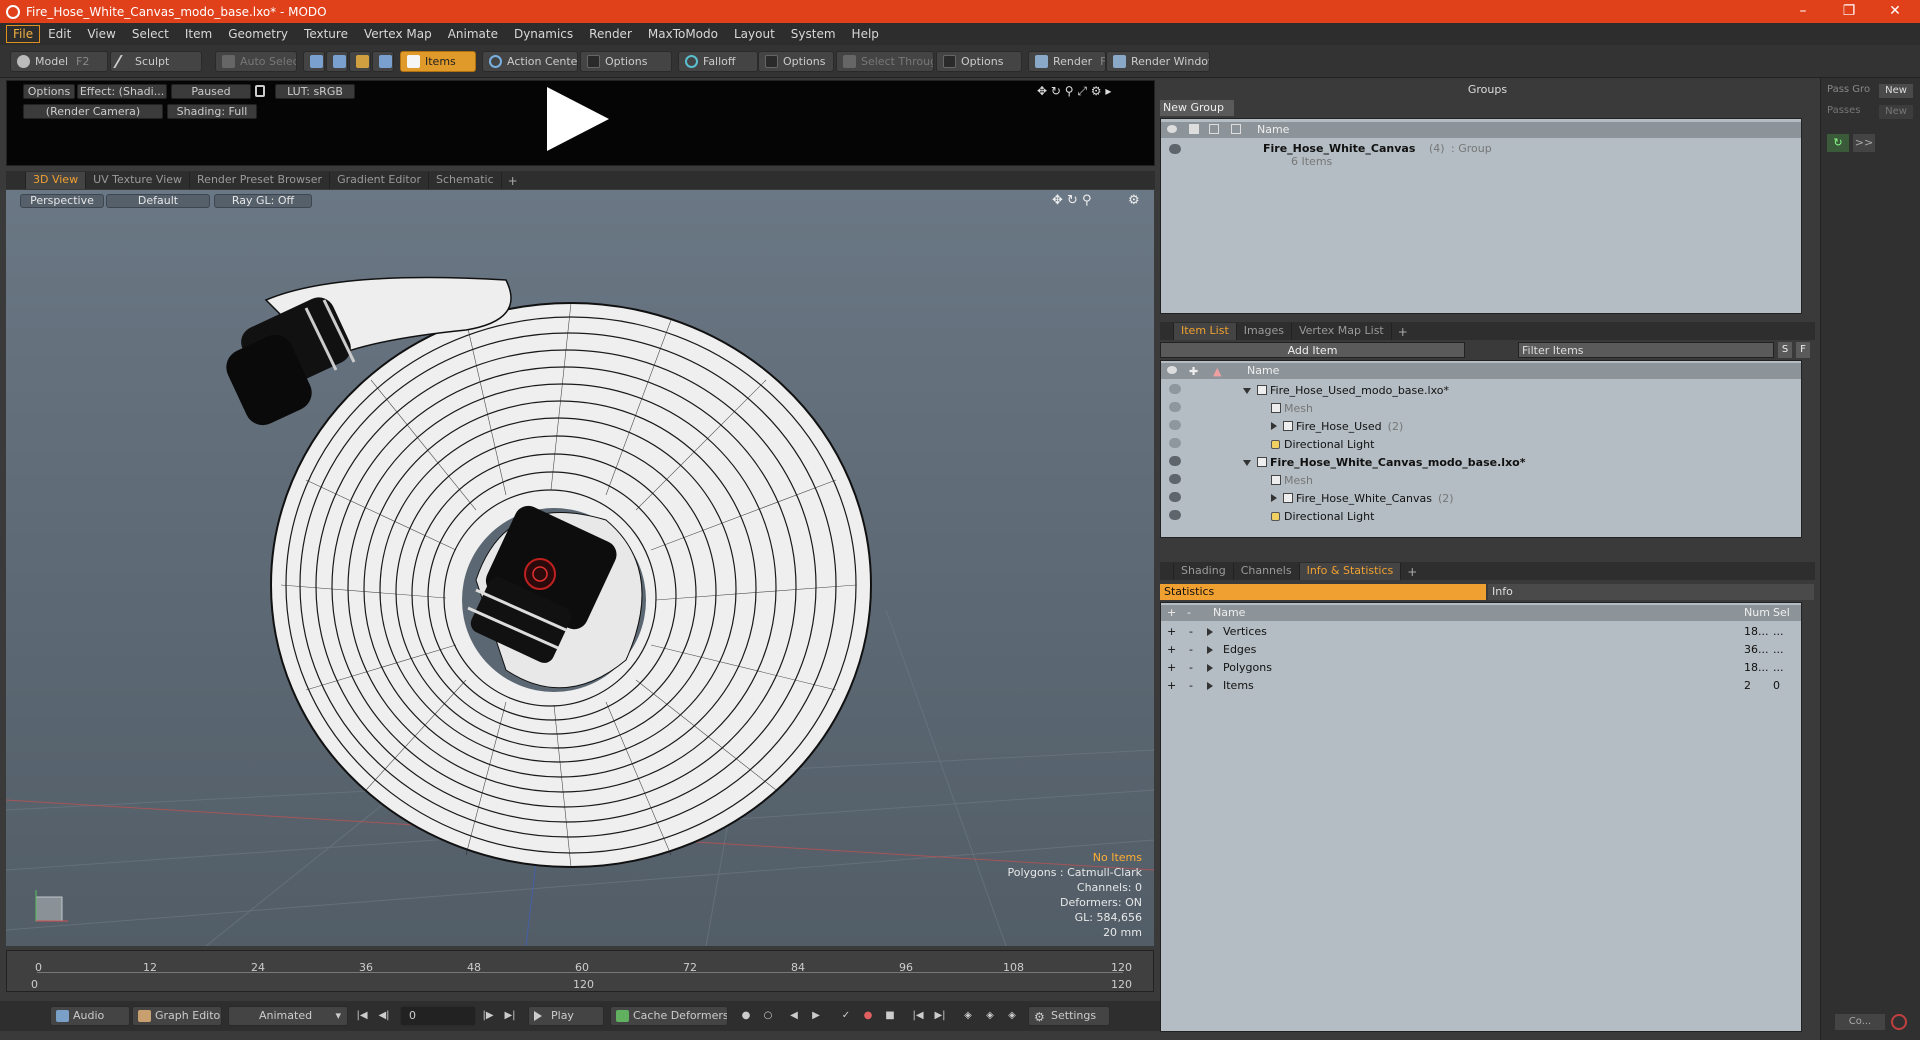 The image size is (1920, 1040). I want to click on filter-items-input: Filter Items, so click(1646, 350).